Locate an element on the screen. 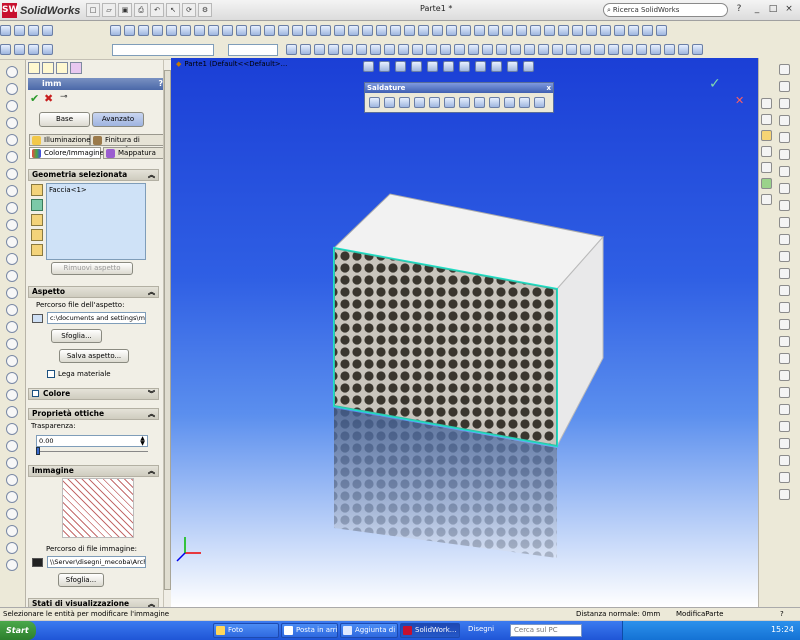  select-icon: ↖ is located at coordinates (173, 10).